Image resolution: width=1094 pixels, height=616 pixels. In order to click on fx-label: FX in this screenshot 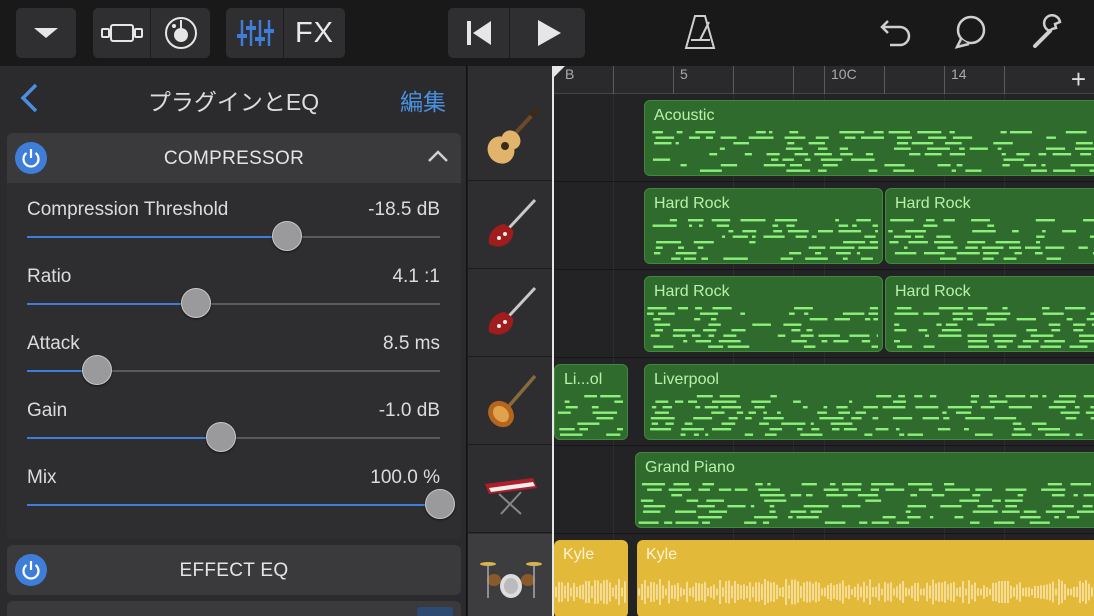, I will do `click(314, 32)`.